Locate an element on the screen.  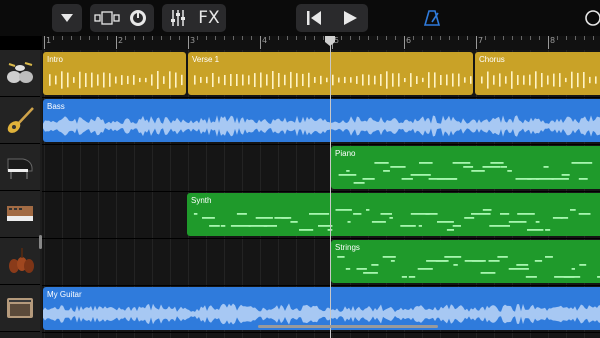
track-lane-bass: Bass is located at coordinates (321, 121).